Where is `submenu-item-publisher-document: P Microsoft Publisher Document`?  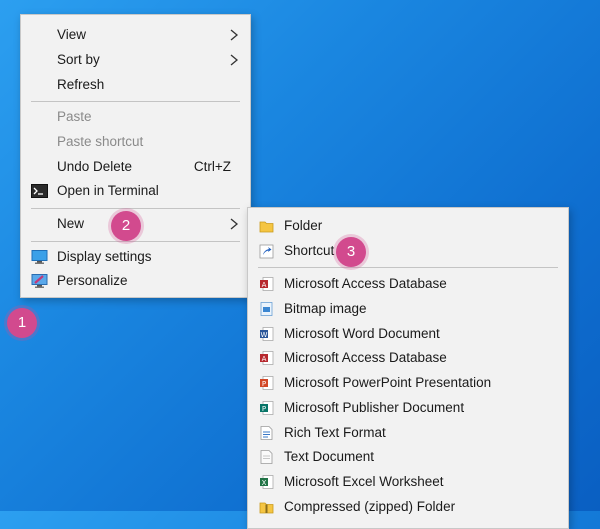 submenu-item-publisher-document: P Microsoft Publisher Document is located at coordinates (408, 408).